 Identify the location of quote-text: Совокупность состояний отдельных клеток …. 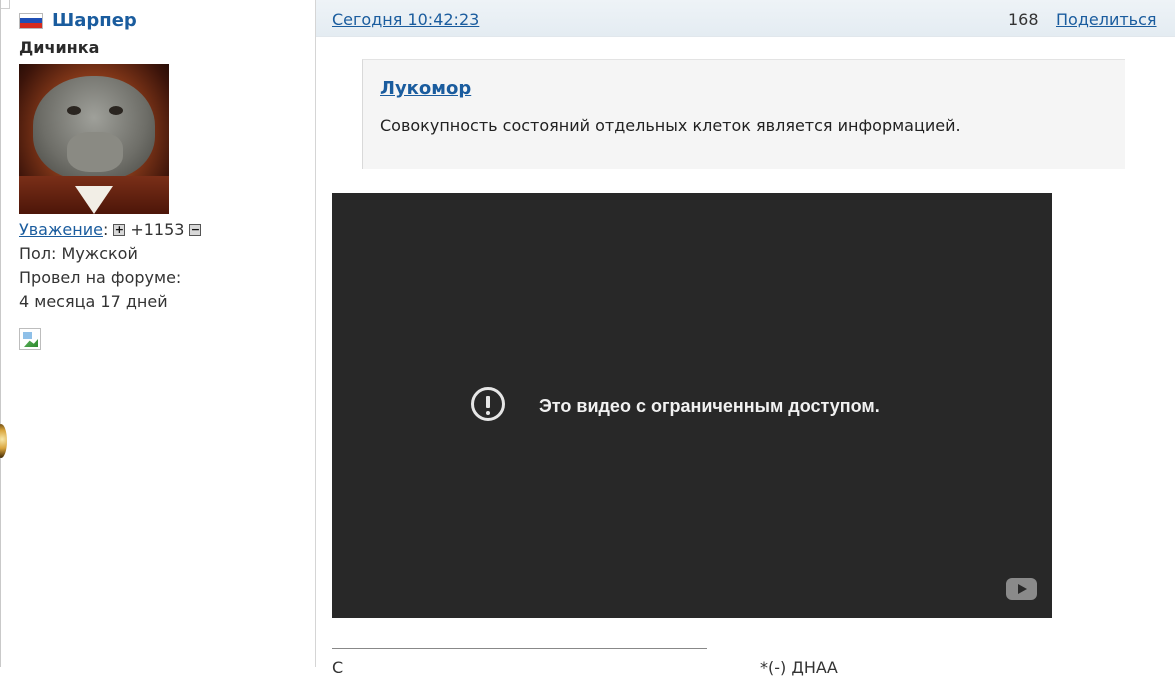
(670, 125).